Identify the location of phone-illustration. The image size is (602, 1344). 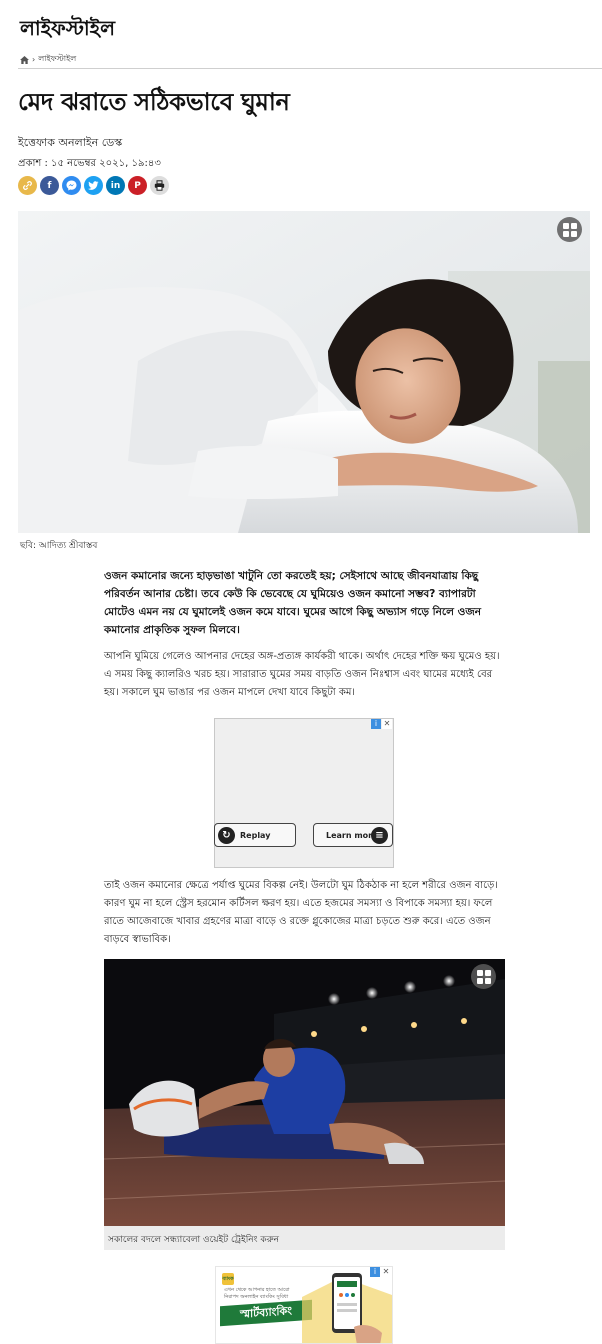
(347, 1308).